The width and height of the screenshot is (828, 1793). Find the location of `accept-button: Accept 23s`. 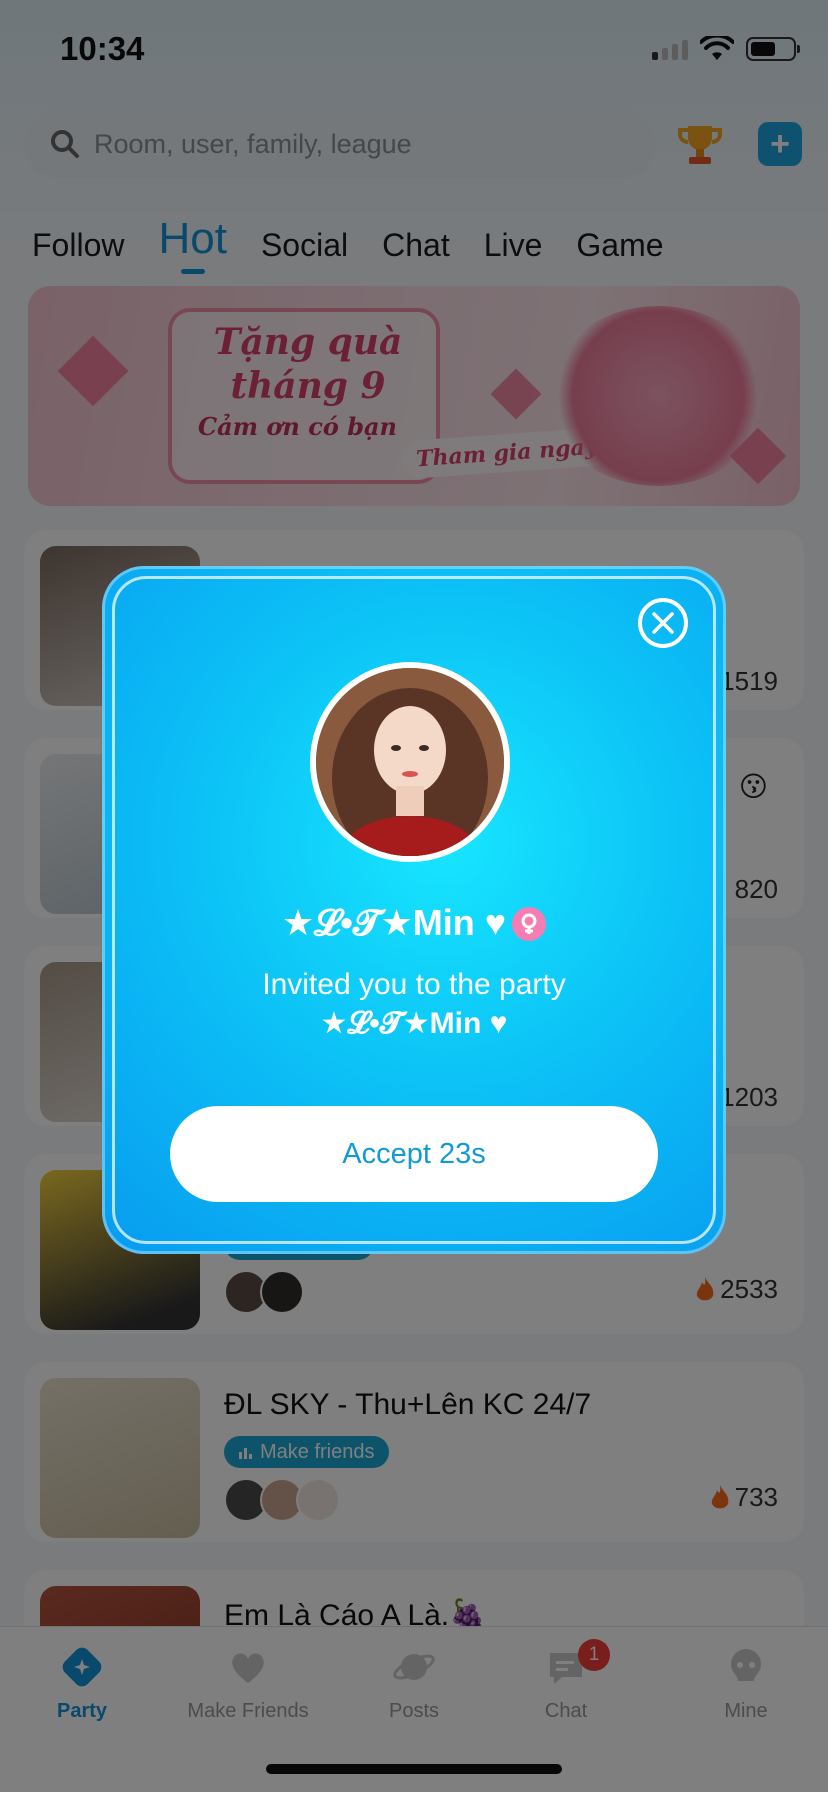

accept-button: Accept 23s is located at coordinates (414, 1154).